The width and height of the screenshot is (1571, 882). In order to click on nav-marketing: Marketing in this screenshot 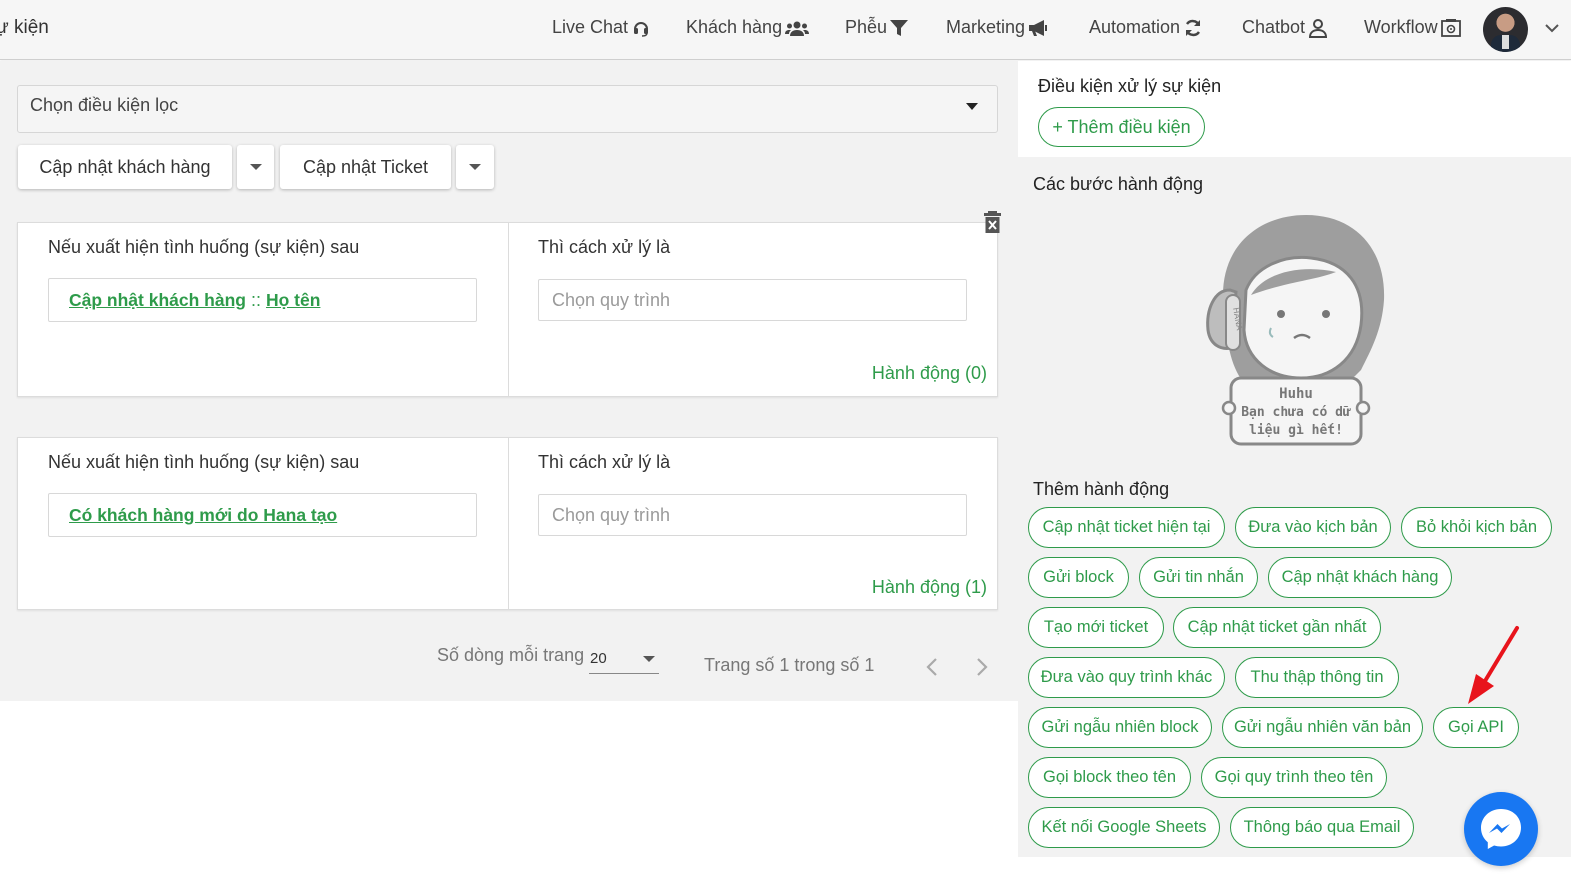, I will do `click(998, 27)`.